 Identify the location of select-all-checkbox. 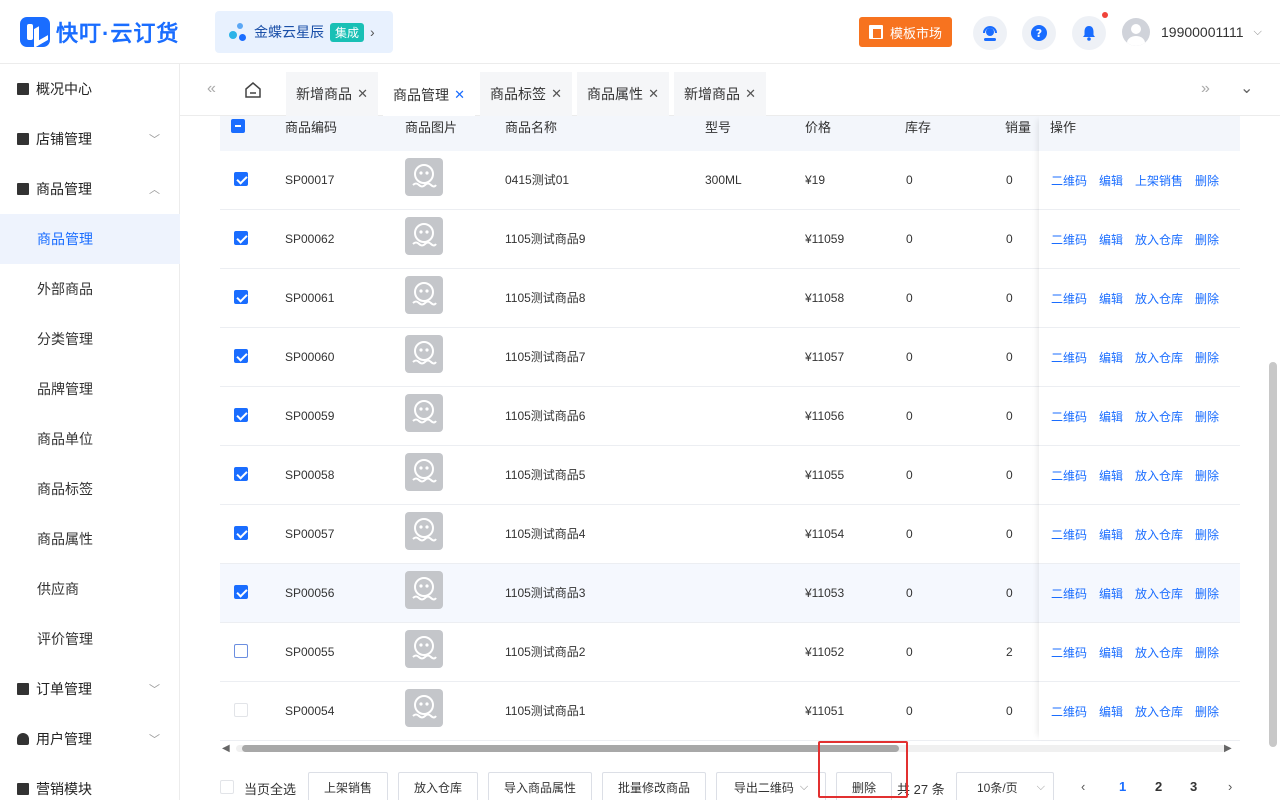
(238, 126).